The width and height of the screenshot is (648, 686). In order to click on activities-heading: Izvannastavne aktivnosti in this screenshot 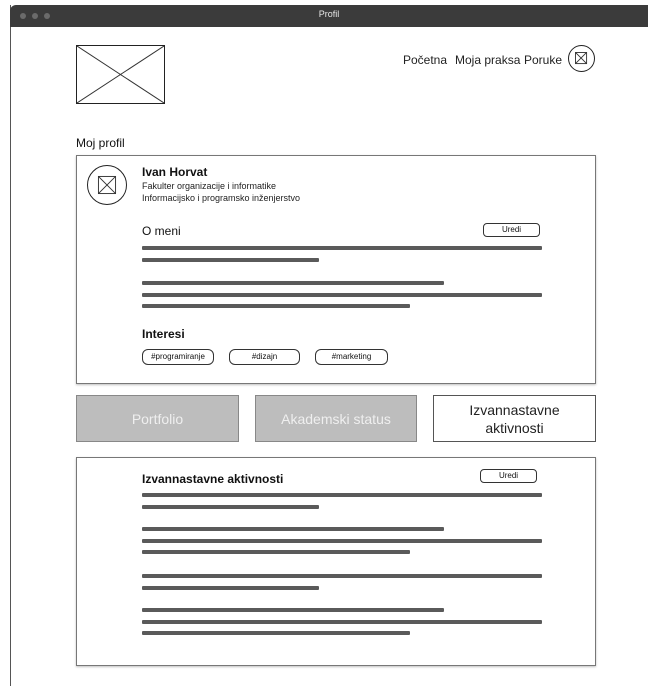, I will do `click(213, 479)`.